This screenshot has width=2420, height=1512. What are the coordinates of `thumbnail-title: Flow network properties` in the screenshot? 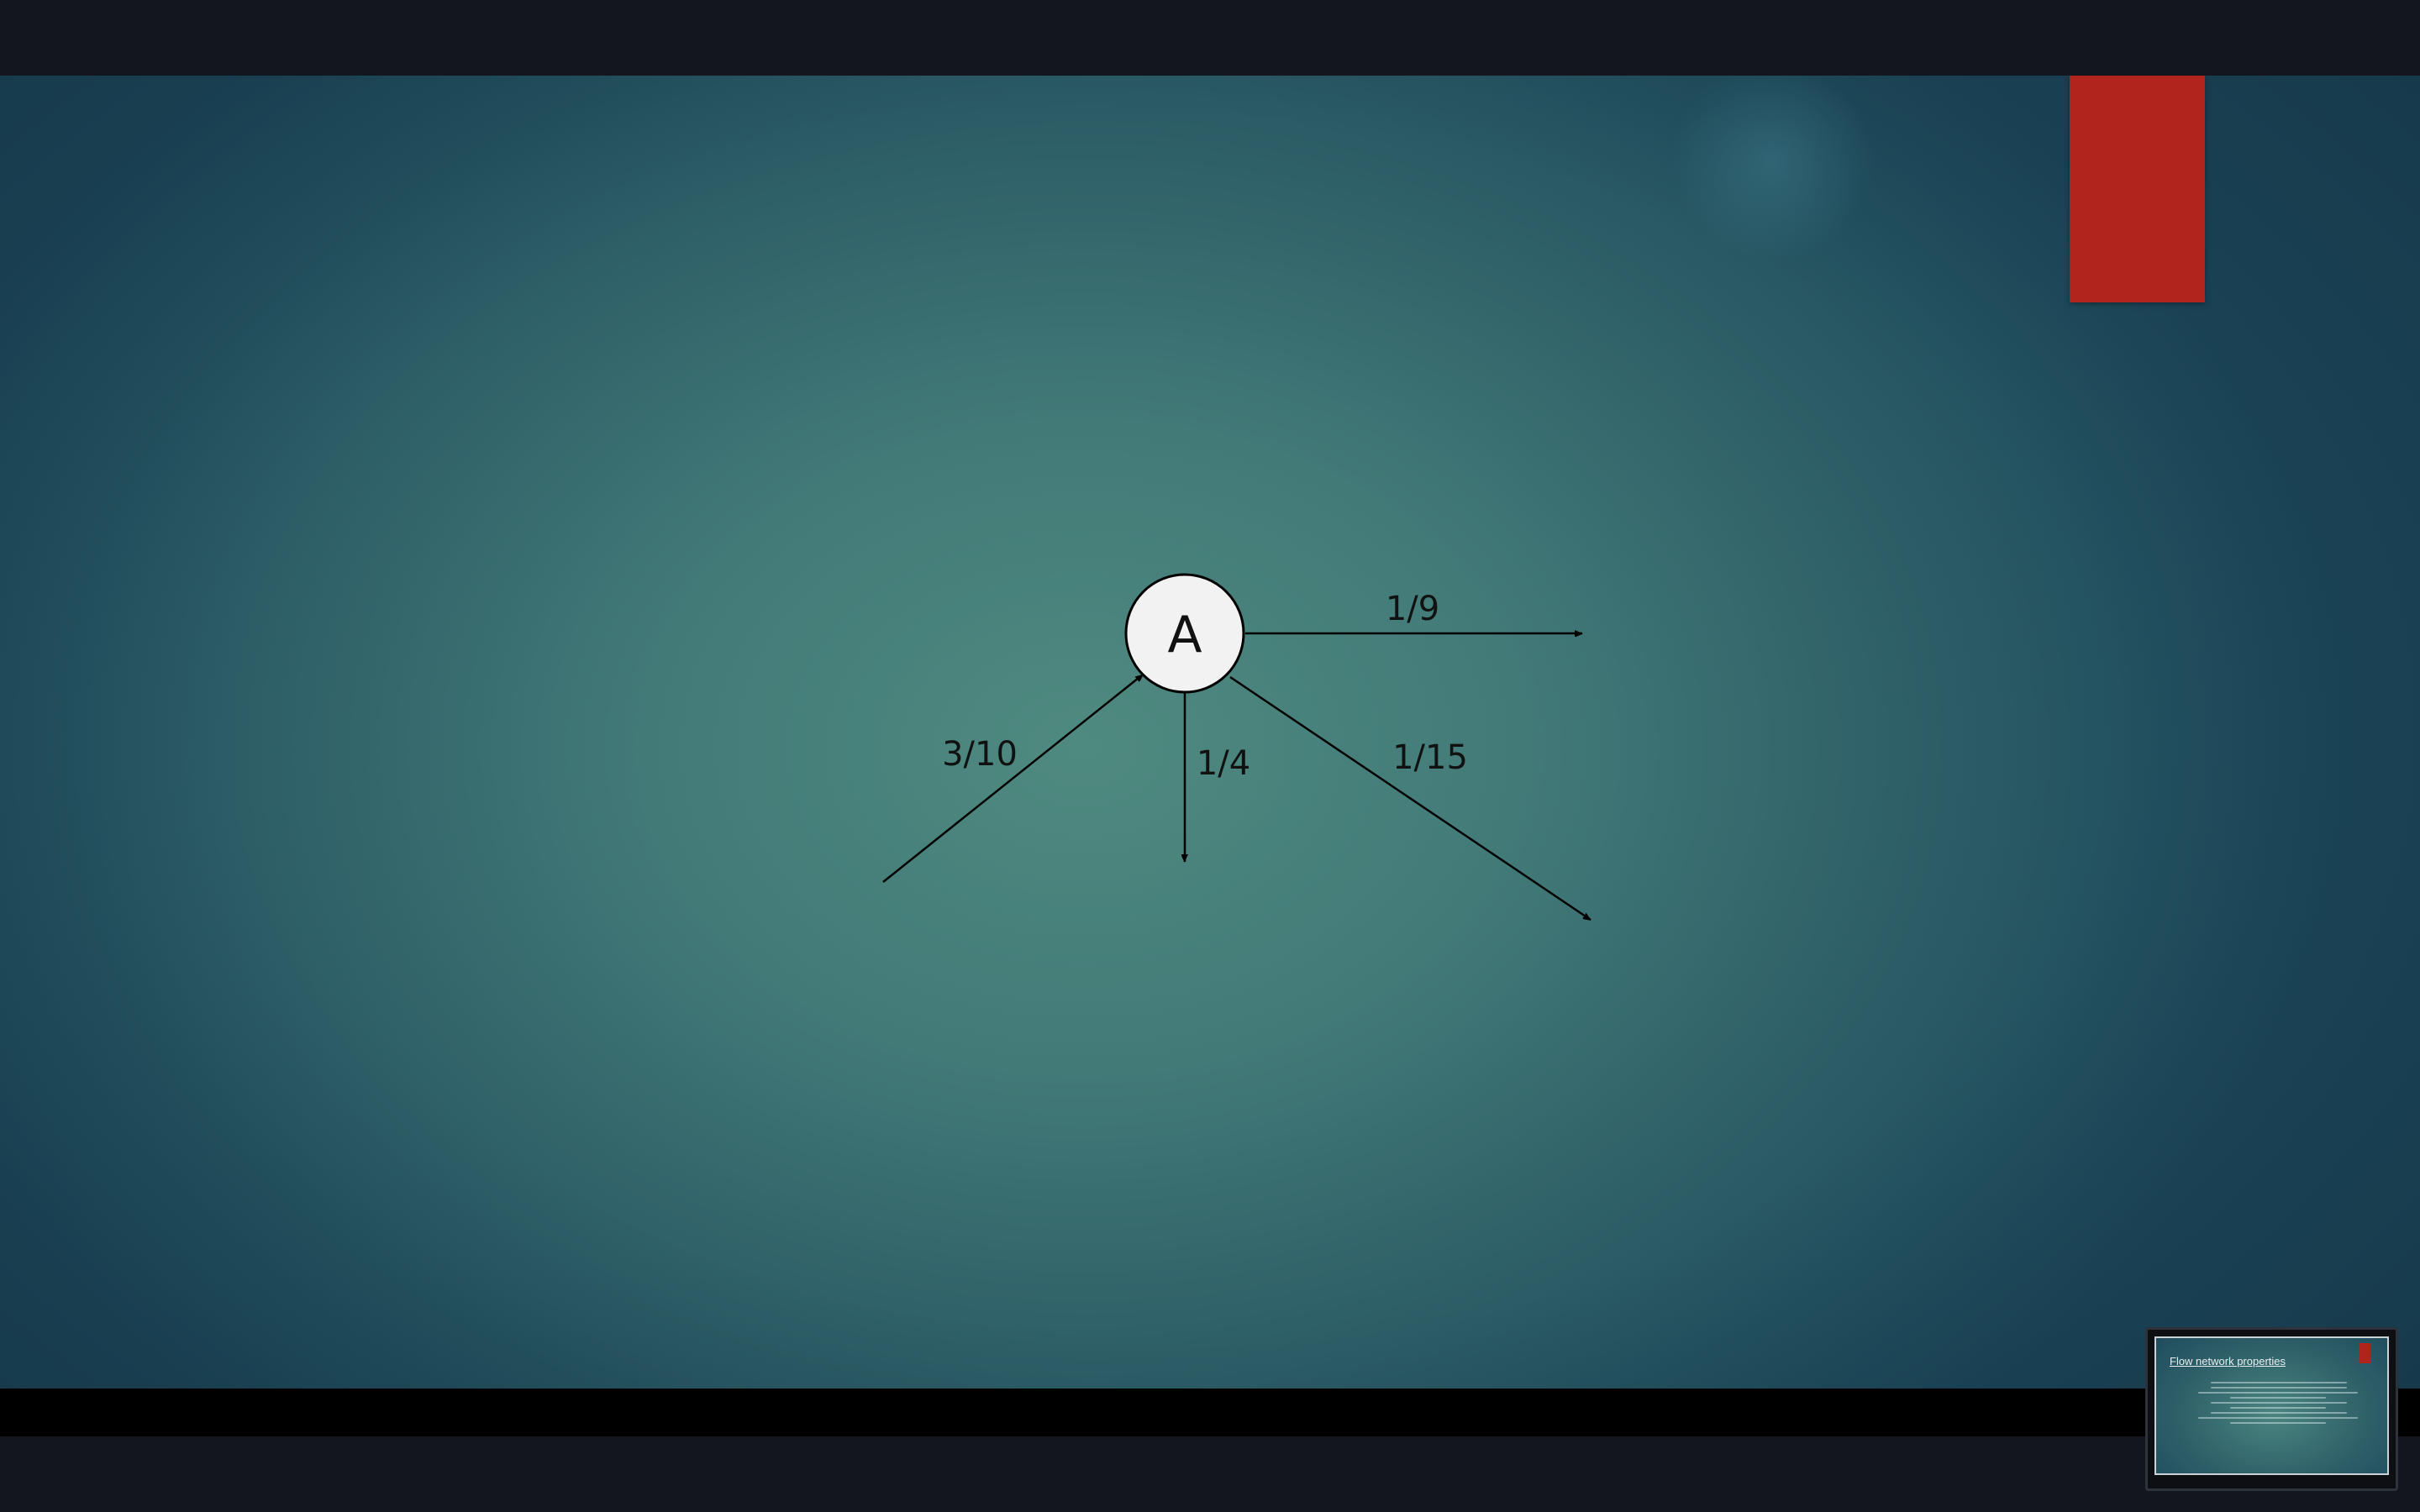 It's located at (2228, 1361).